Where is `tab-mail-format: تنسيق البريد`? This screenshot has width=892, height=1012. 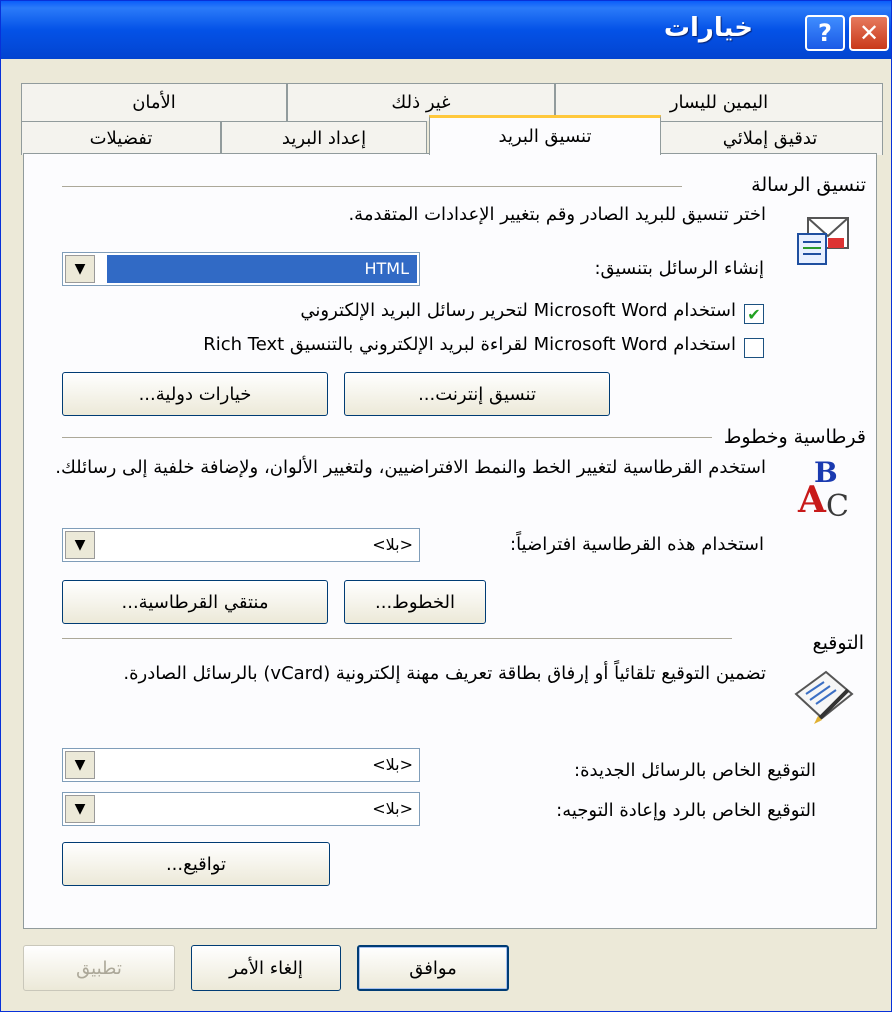
tab-mail-format: تنسيق البريد is located at coordinates (545, 135).